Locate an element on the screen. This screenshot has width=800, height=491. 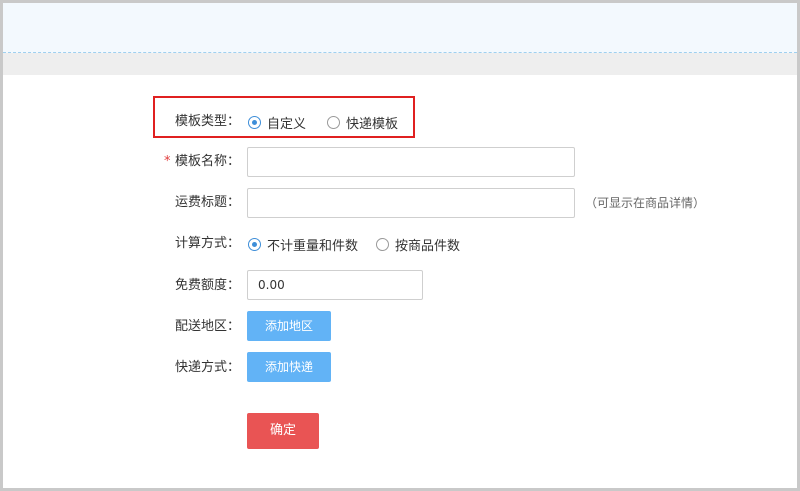
billing-method-count-radio: 按商品件数 is located at coordinates (418, 244).